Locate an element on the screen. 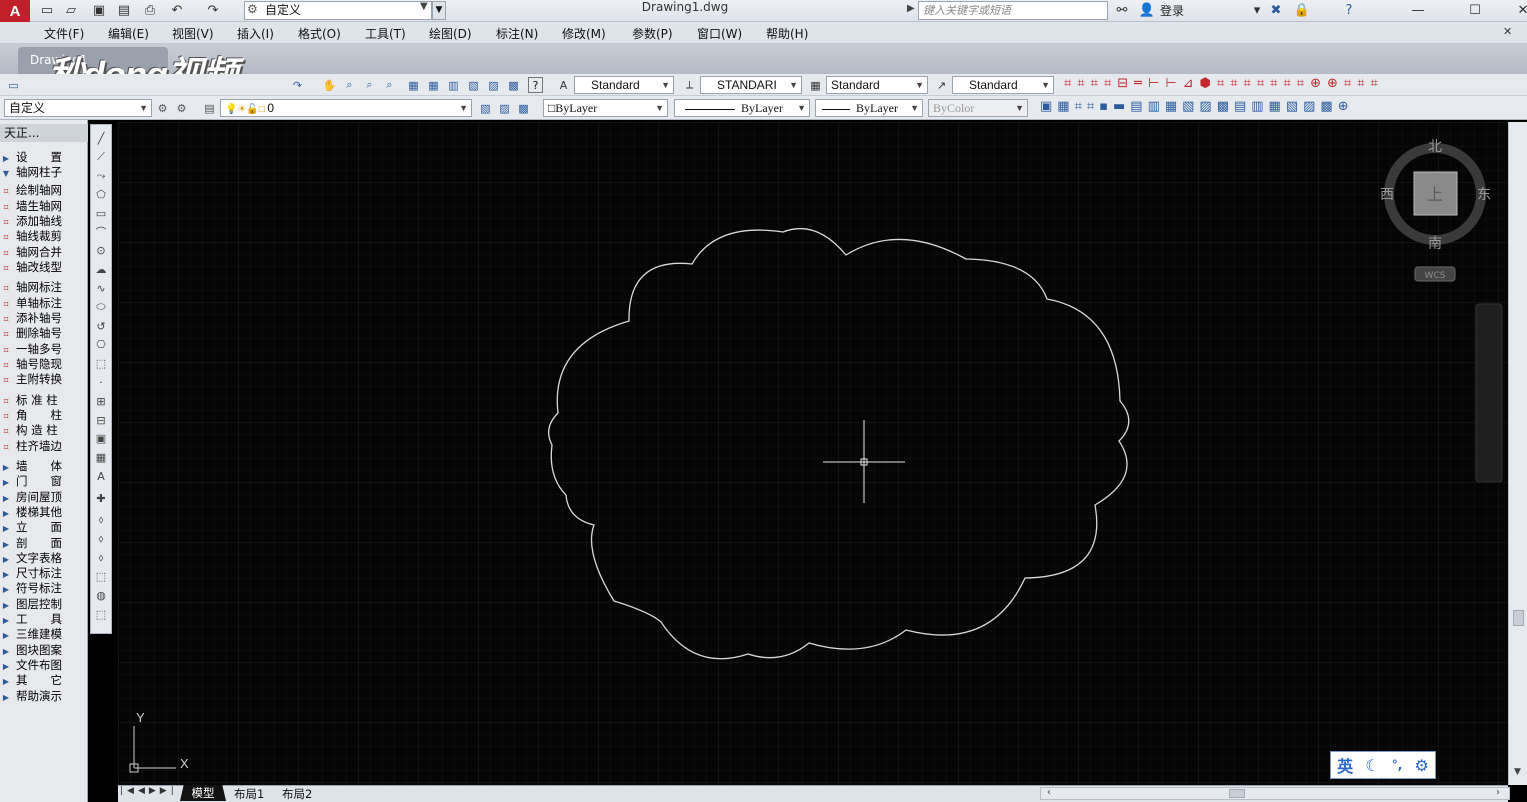 The width and height of the screenshot is (1527, 802). panel-item: ⌗ 墙生轴网 is located at coordinates (44, 206).